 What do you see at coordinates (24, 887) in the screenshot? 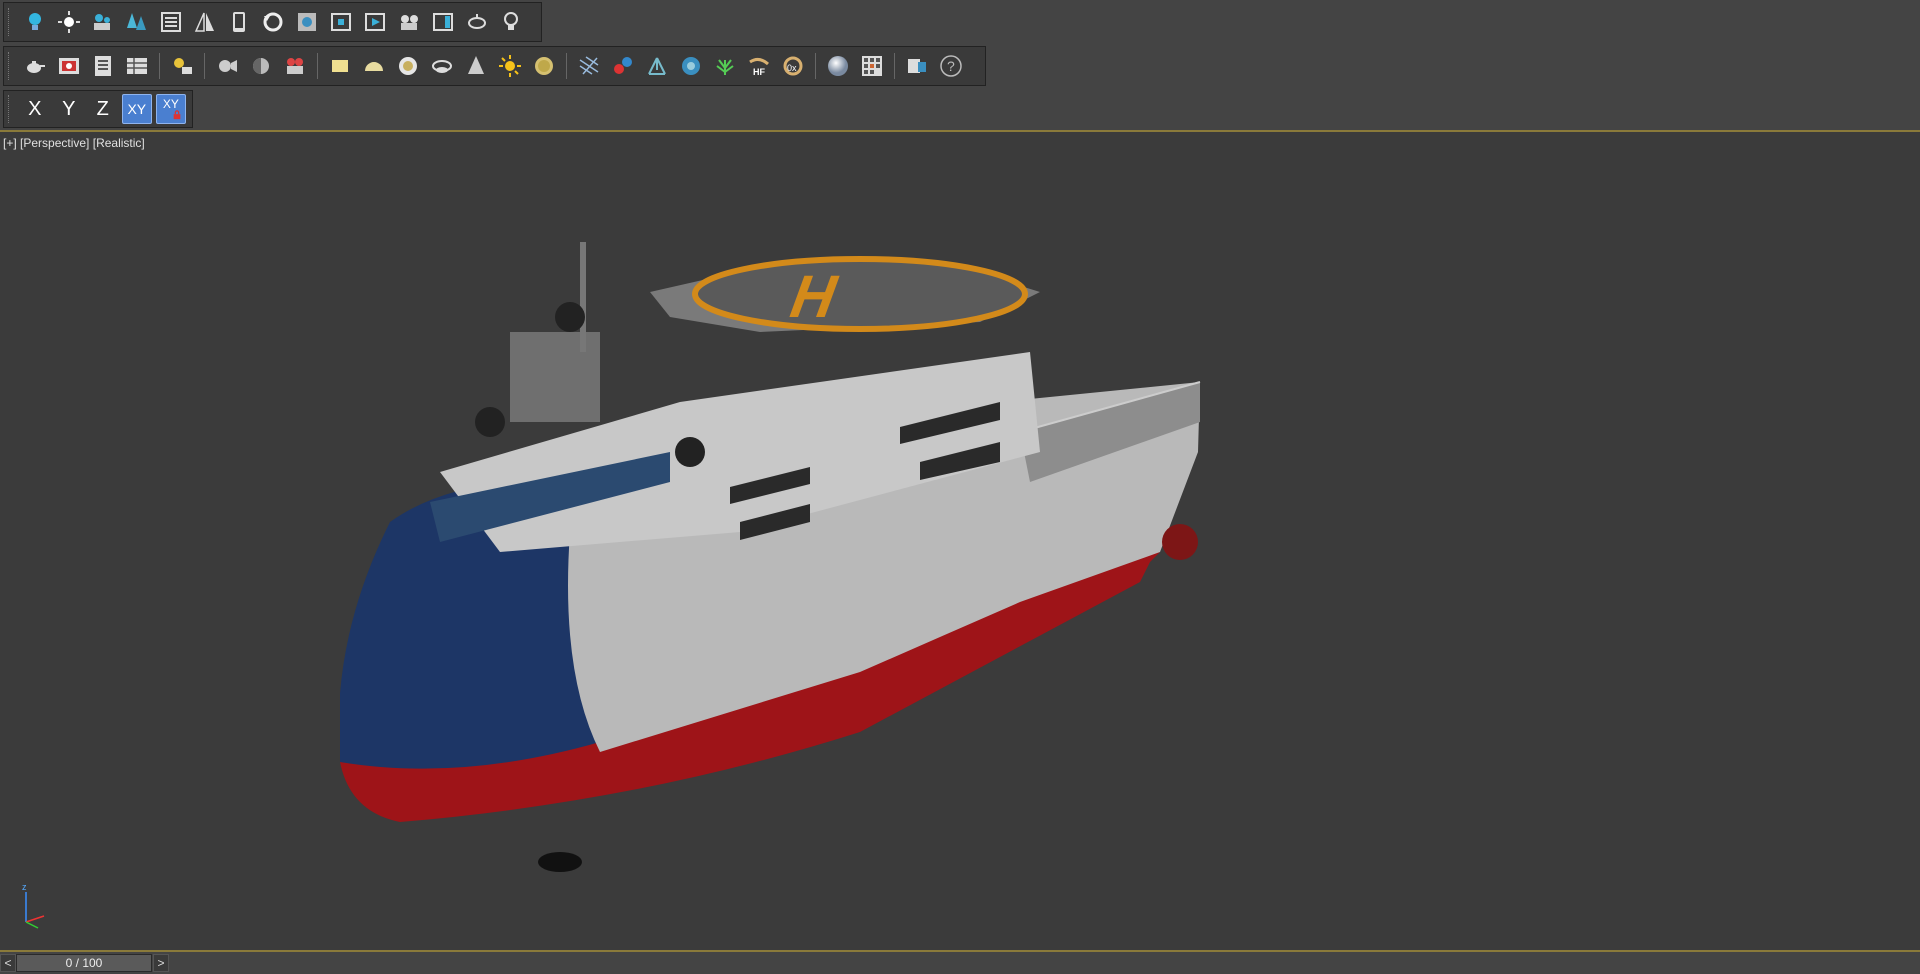
I see `gizmo-z-label: z` at bounding box center [24, 887].